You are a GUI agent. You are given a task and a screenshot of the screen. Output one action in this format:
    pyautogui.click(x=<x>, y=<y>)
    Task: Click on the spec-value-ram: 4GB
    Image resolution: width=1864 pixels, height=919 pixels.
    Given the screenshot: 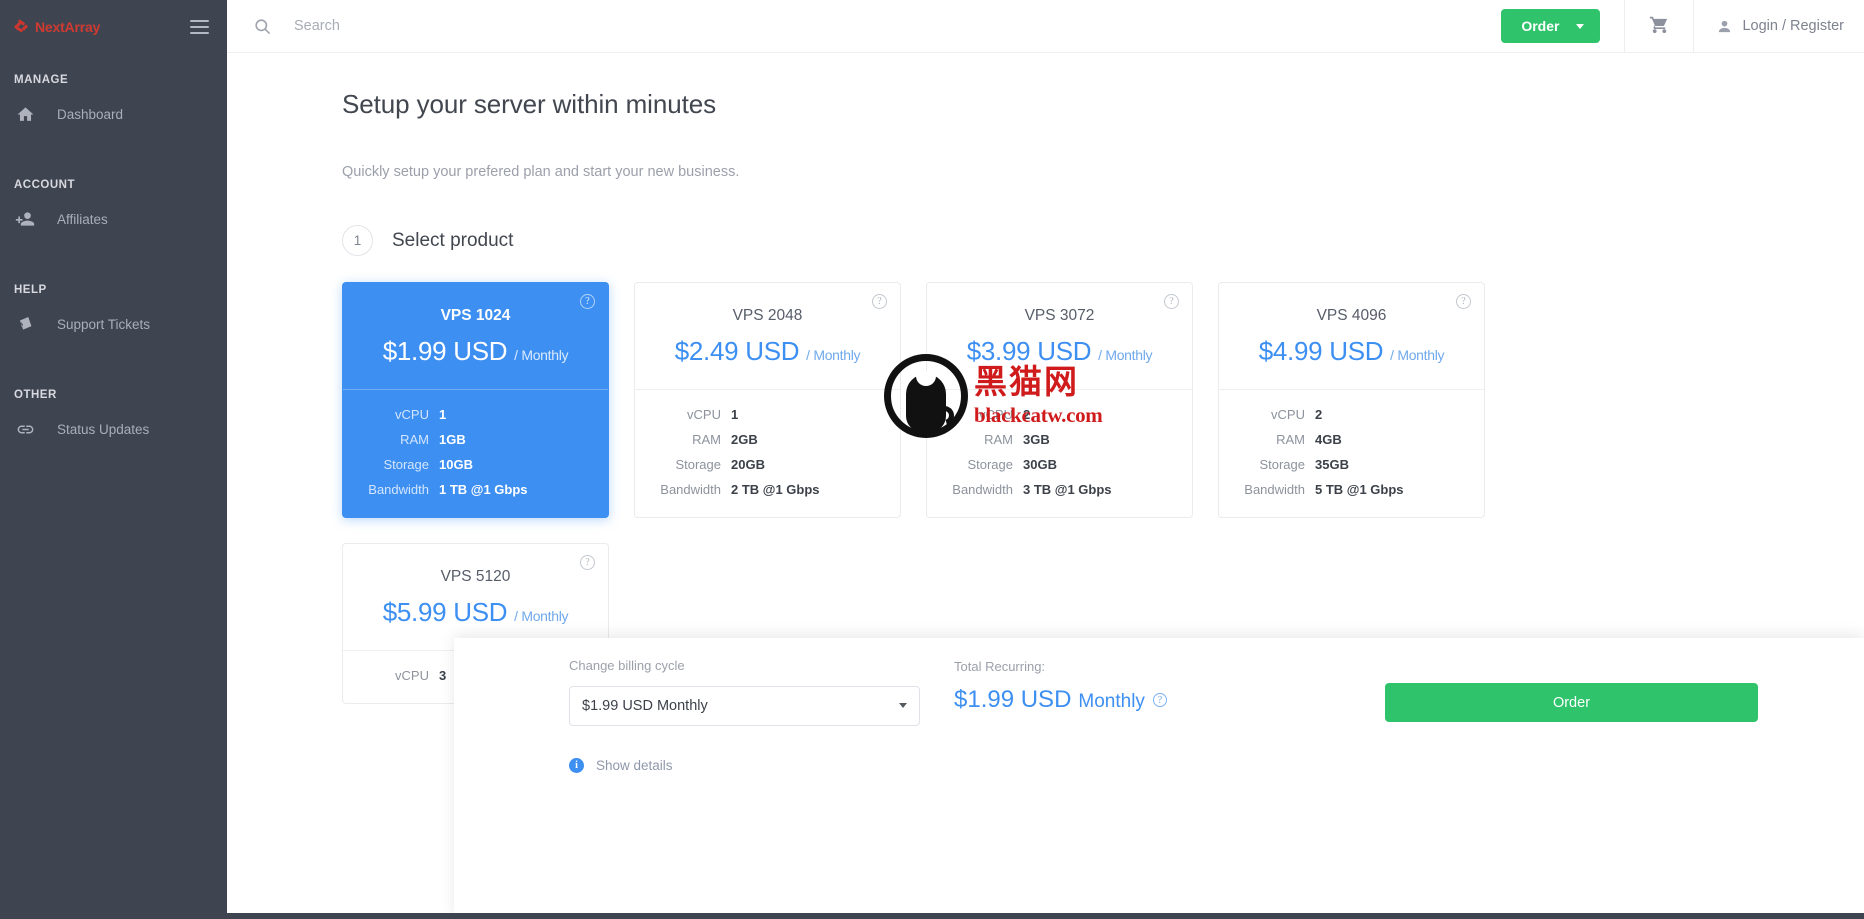 What is the action you would take?
    pyautogui.click(x=1328, y=439)
    